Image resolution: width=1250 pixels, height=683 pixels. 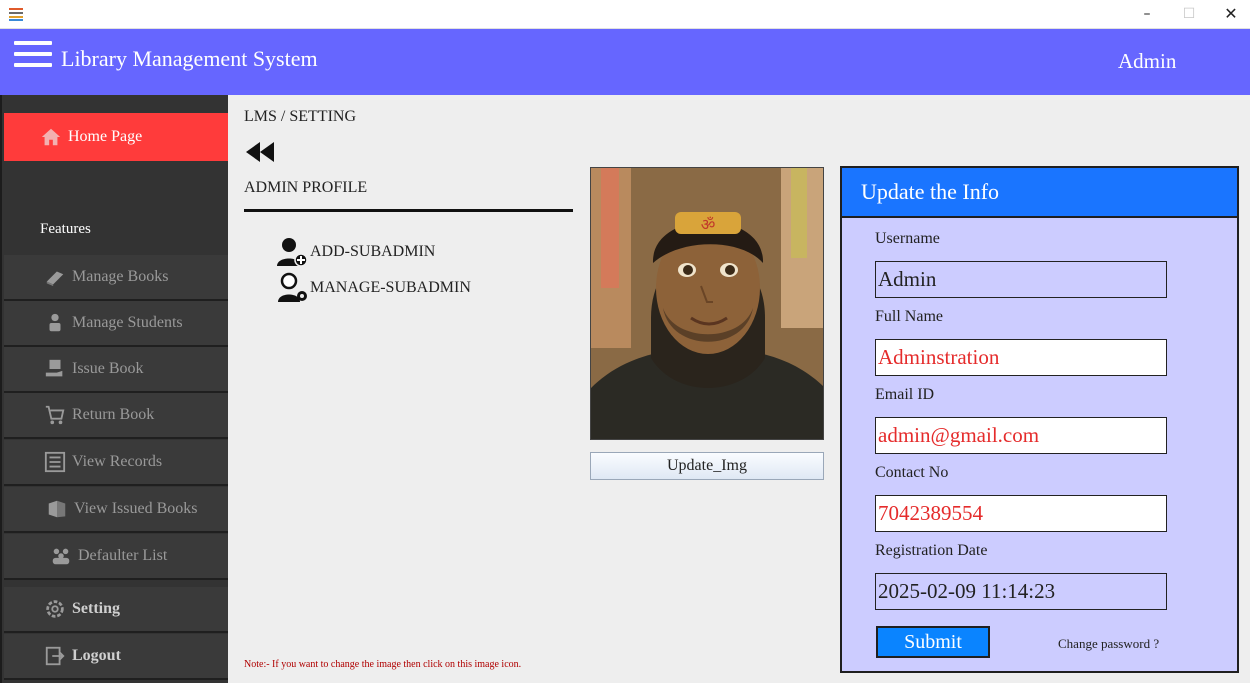 I want to click on sidebar-item-label: Home Page, so click(x=105, y=136).